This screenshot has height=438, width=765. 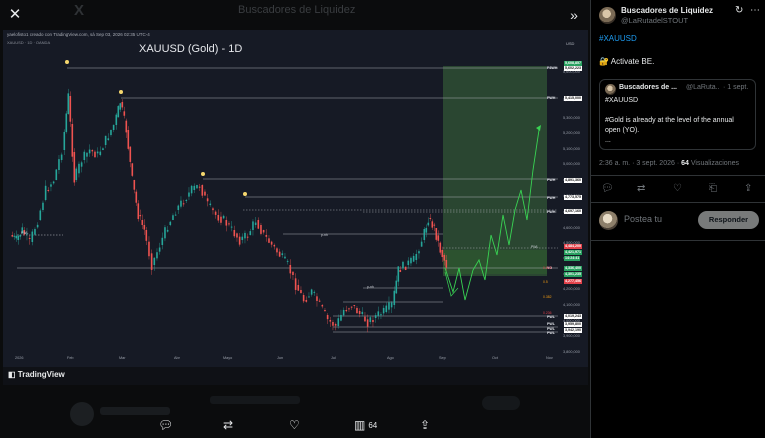 What do you see at coordinates (728, 220) in the screenshot?
I see `reply-submit-button: Responder` at bounding box center [728, 220].